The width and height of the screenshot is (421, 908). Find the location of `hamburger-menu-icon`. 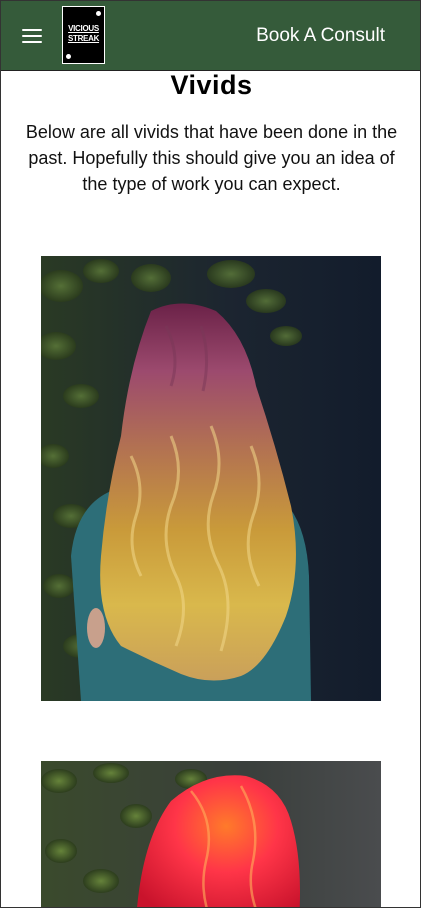

hamburger-menu-icon is located at coordinates (32, 36).